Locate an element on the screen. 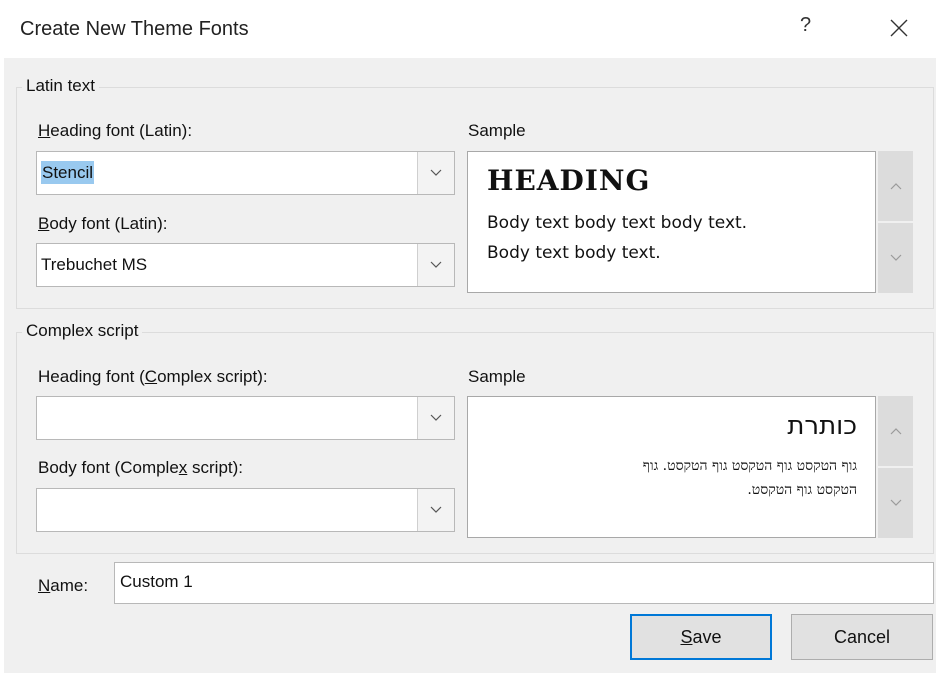 This screenshot has width=940, height=673. complex-sample-body-1: גוף הטקסט גוף הטקסט גוף הטקסט. גוף is located at coordinates (749, 466).